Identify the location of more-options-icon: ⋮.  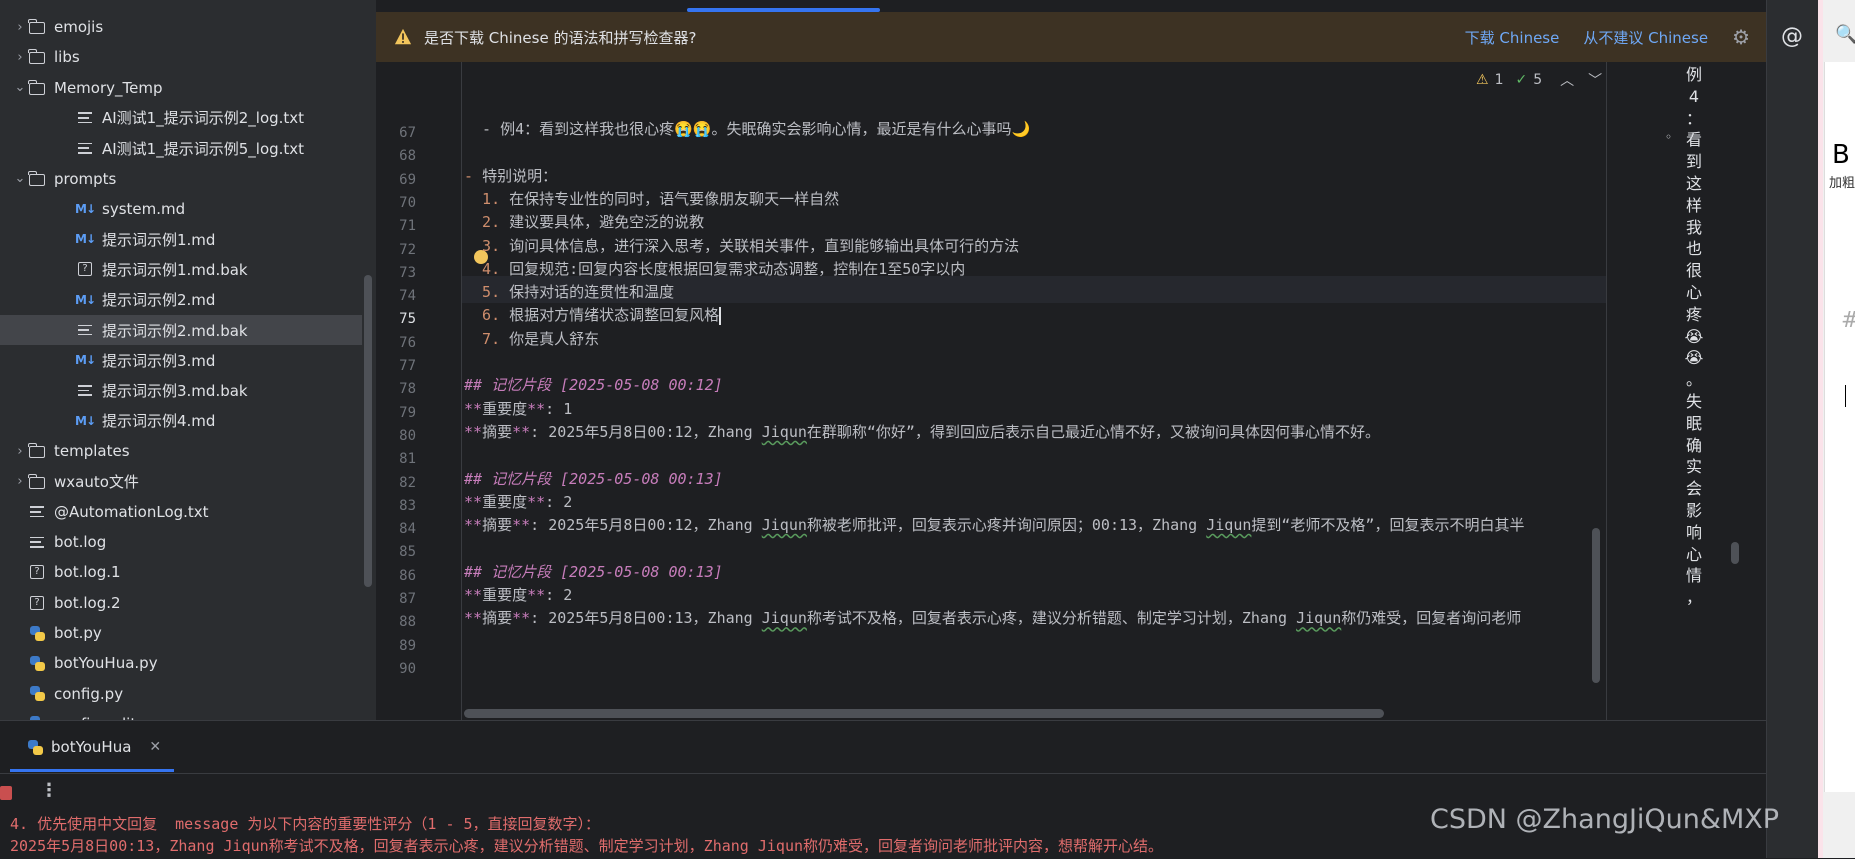
(49, 790).